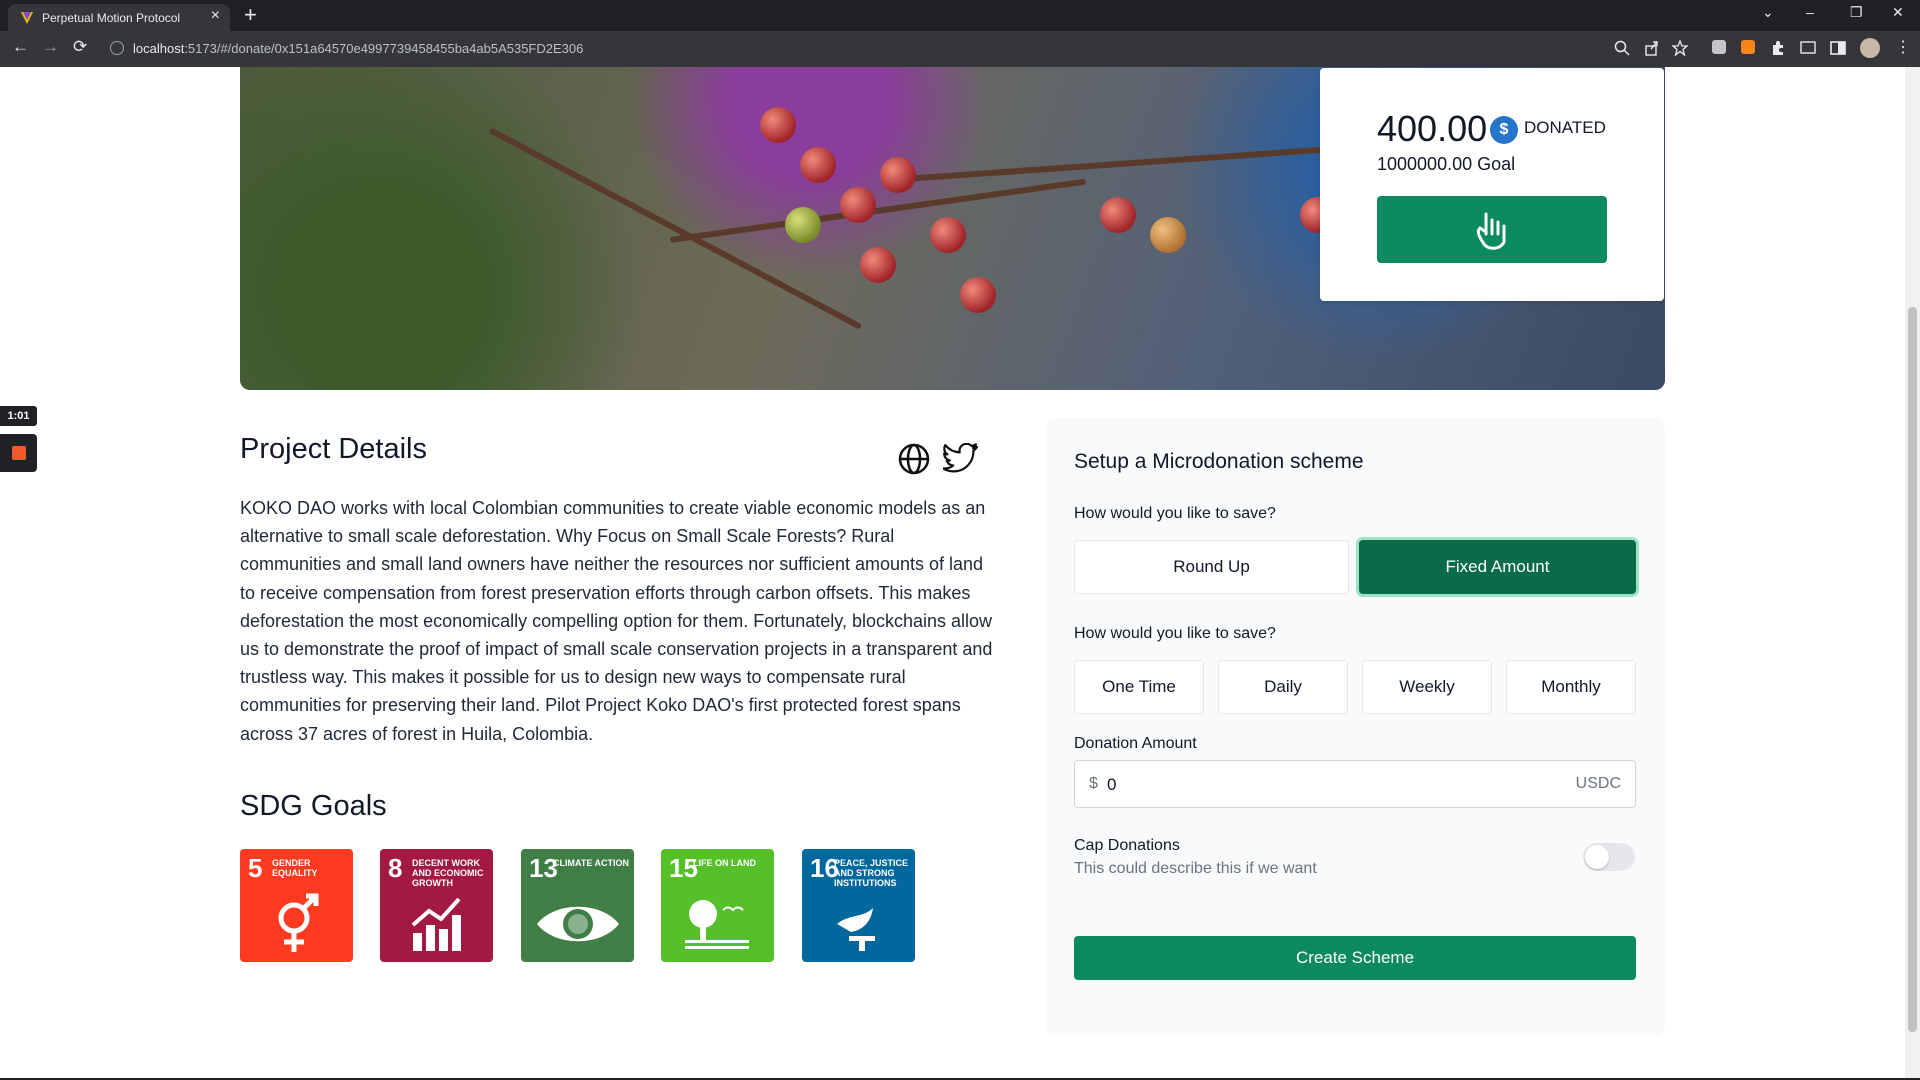  Describe the element at coordinates (1808, 48) in the screenshot. I see `cast-icon` at that location.